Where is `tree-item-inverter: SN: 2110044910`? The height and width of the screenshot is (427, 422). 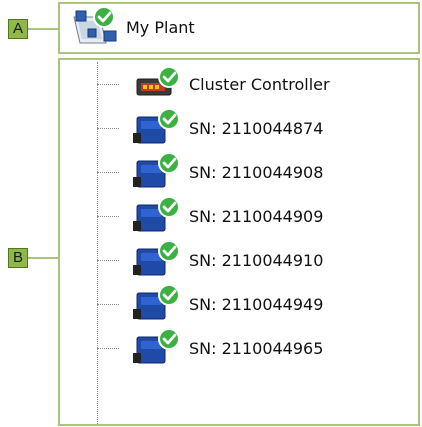
tree-item-inverter: SN: 2110044910 is located at coordinates (257, 260).